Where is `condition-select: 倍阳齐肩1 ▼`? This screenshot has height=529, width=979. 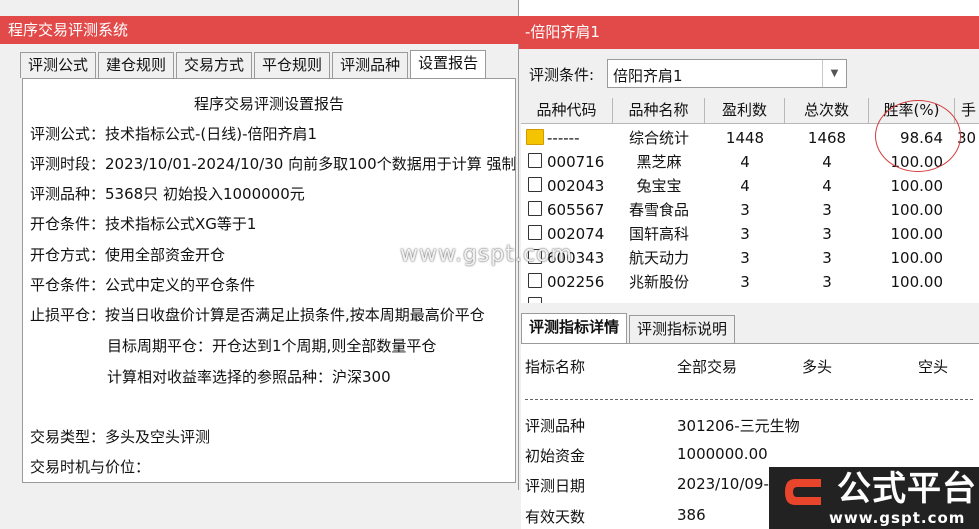 condition-select: 倍阳齐肩1 ▼ is located at coordinates (727, 73).